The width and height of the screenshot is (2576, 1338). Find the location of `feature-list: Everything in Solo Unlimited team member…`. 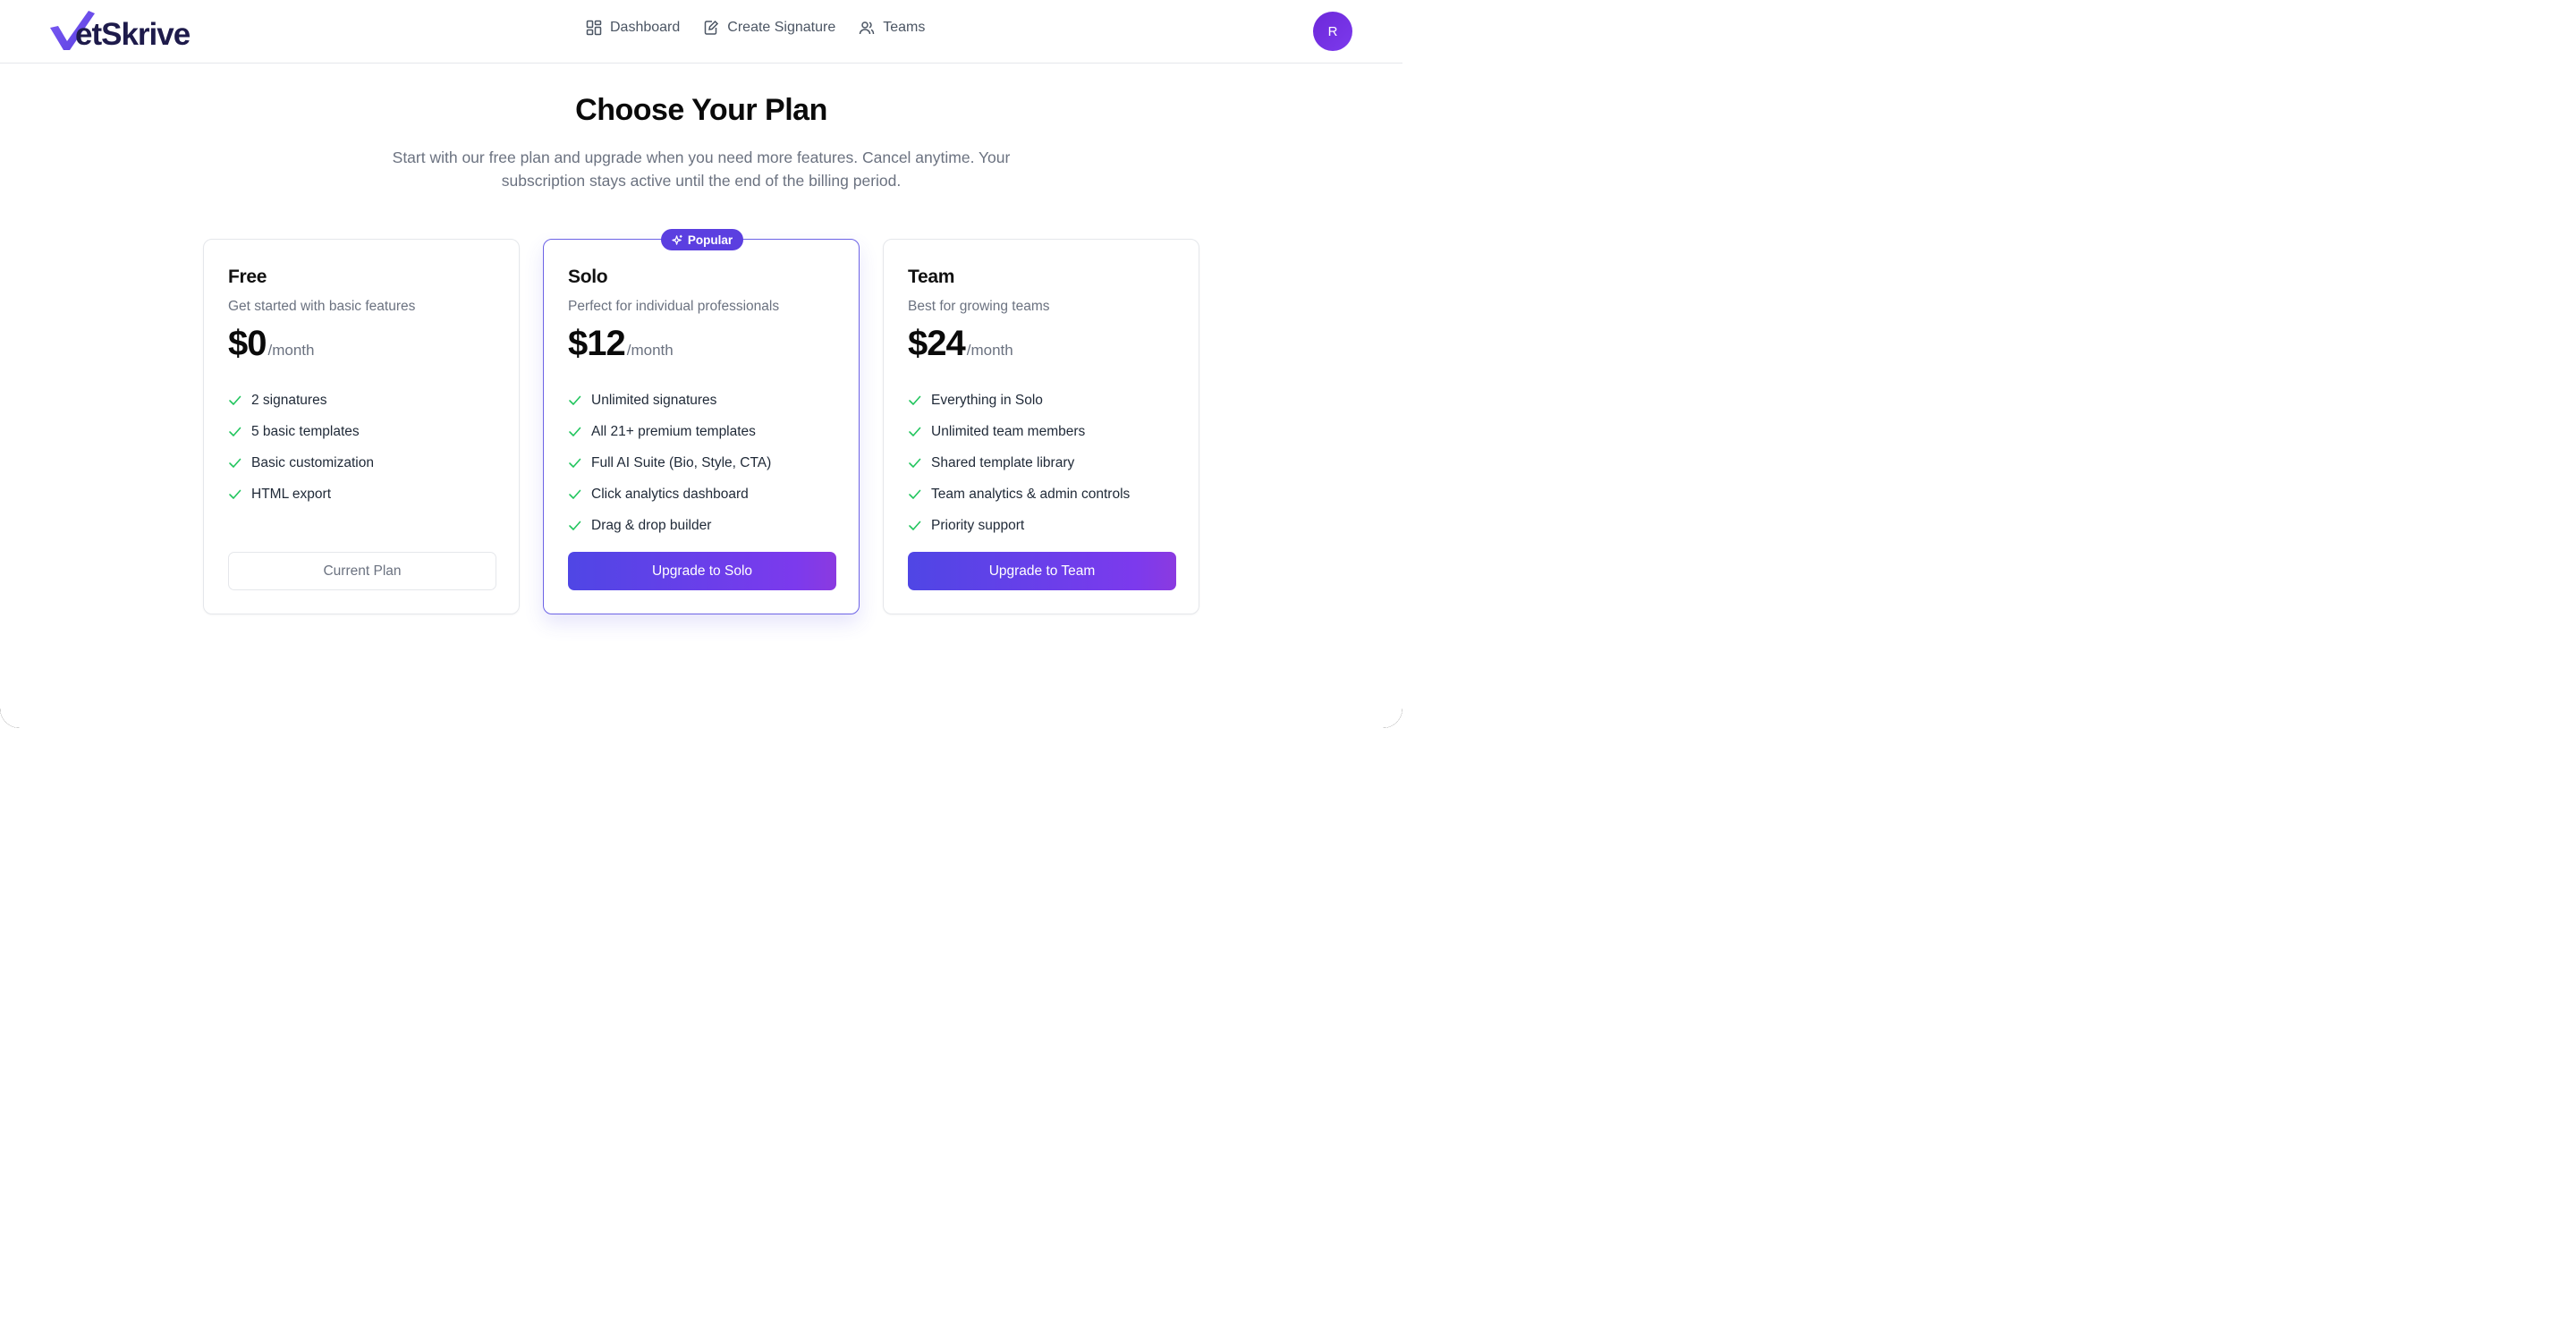

feature-list: Everything in Solo Unlimited team member… is located at coordinates (1019, 463).